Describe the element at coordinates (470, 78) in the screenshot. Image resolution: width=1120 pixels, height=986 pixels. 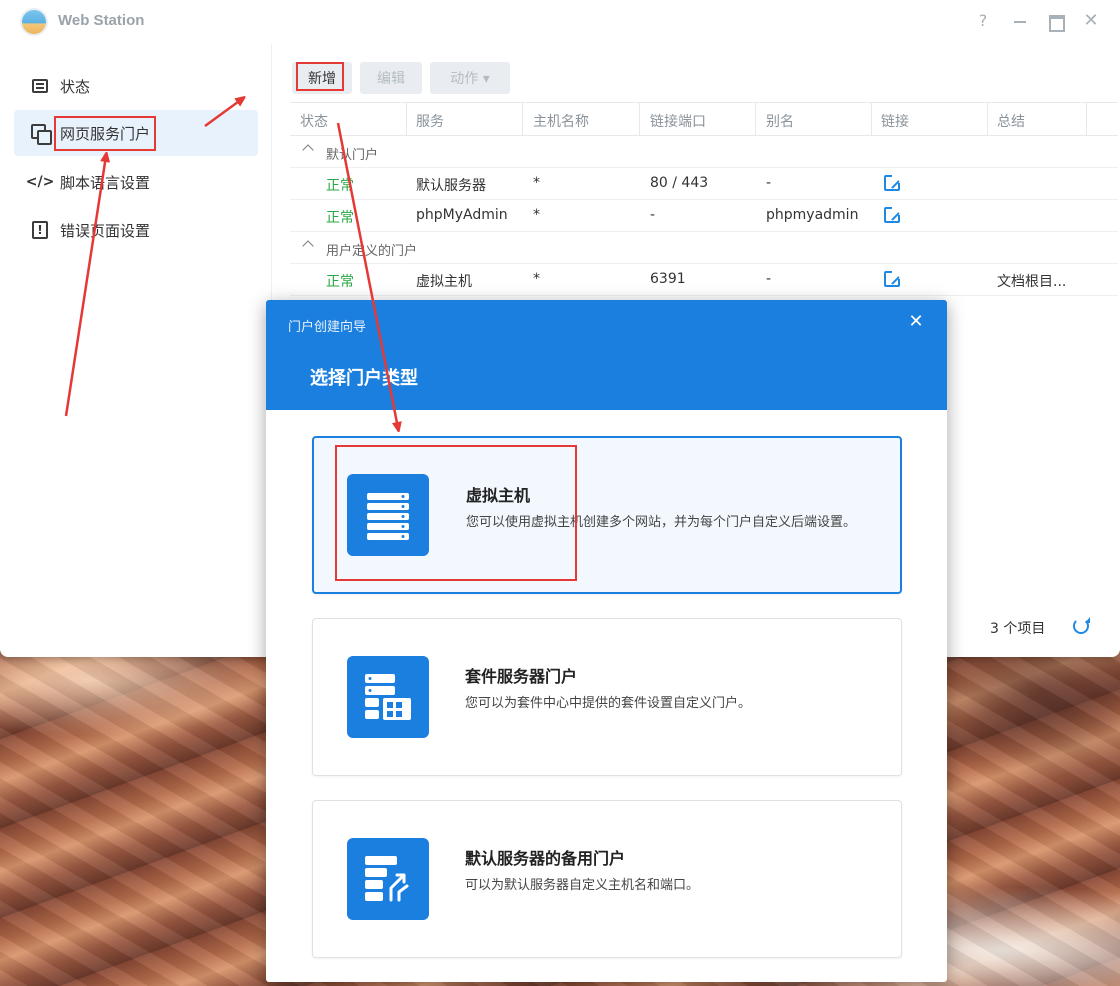
I see `action-button: 动作 ▾` at that location.